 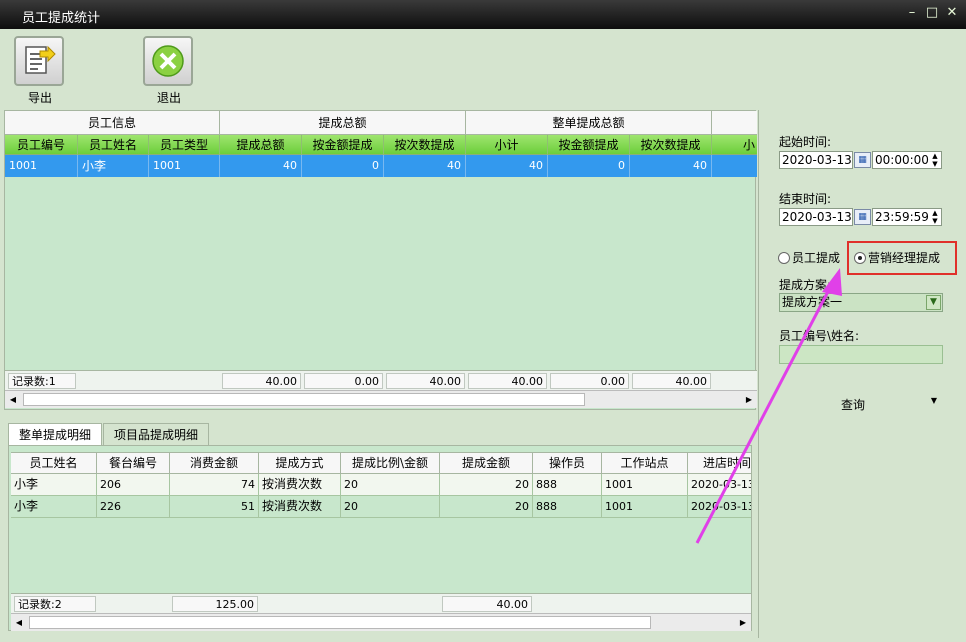 I want to click on table-row: 1001 小李 1001 40 0 40 40 0 40, so click(x=381, y=166).